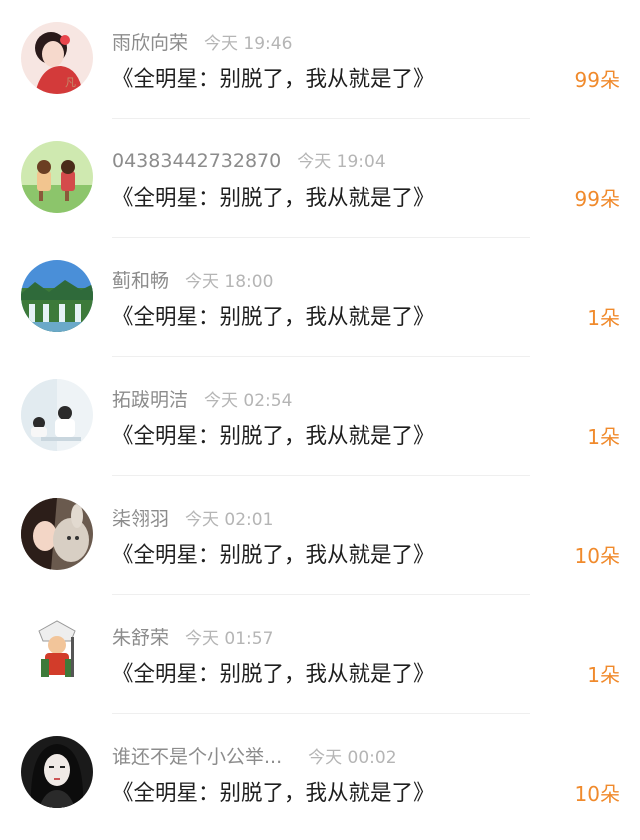 The height and width of the screenshot is (840, 640). Describe the element at coordinates (202, 41) in the screenshot. I see `sender-name: 雨欣向荣 今天 19:46` at that location.